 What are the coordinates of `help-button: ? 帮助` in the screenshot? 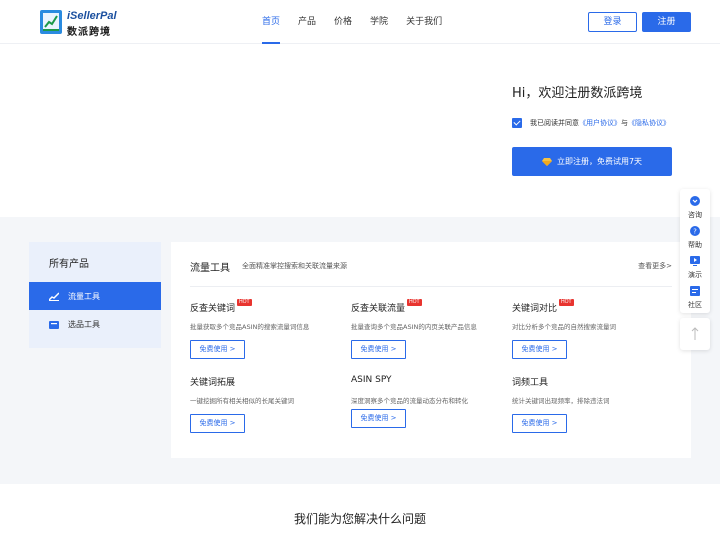 It's located at (695, 236).